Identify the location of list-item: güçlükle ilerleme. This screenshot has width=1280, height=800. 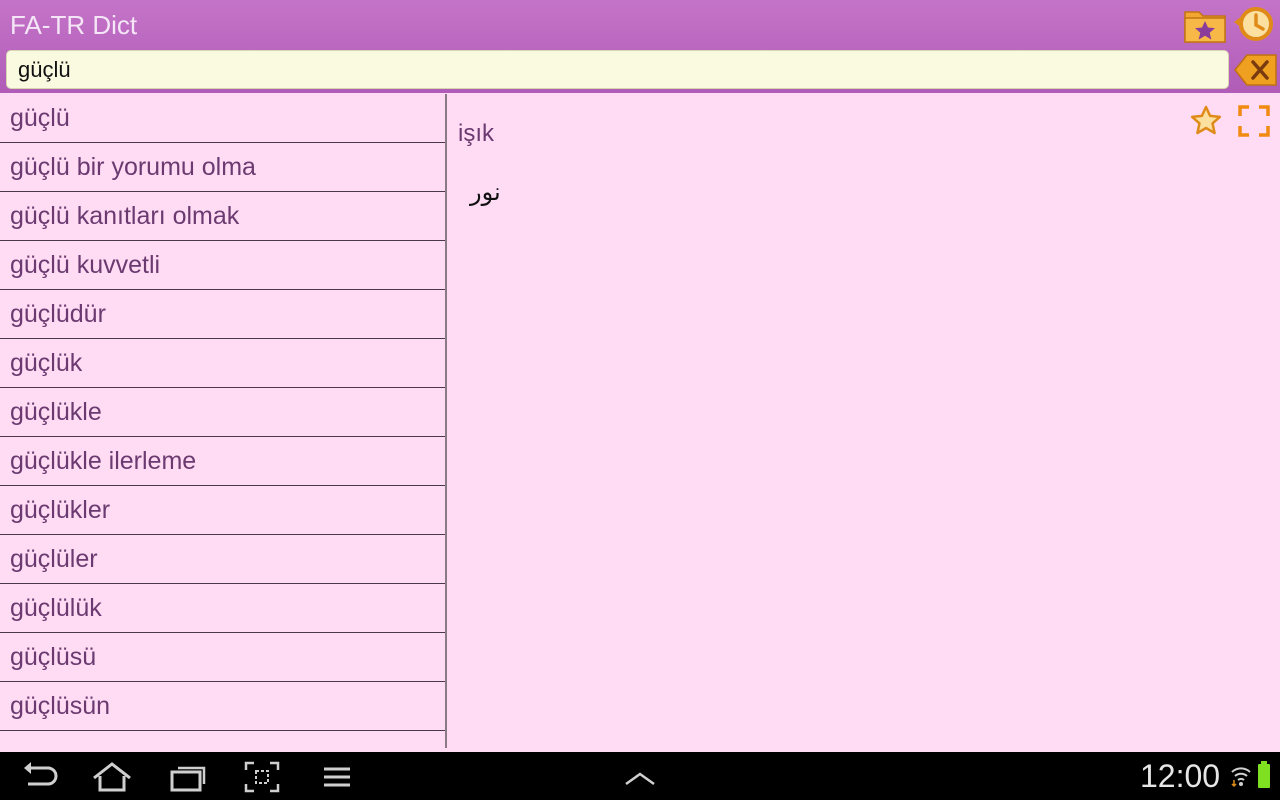
(222, 461).